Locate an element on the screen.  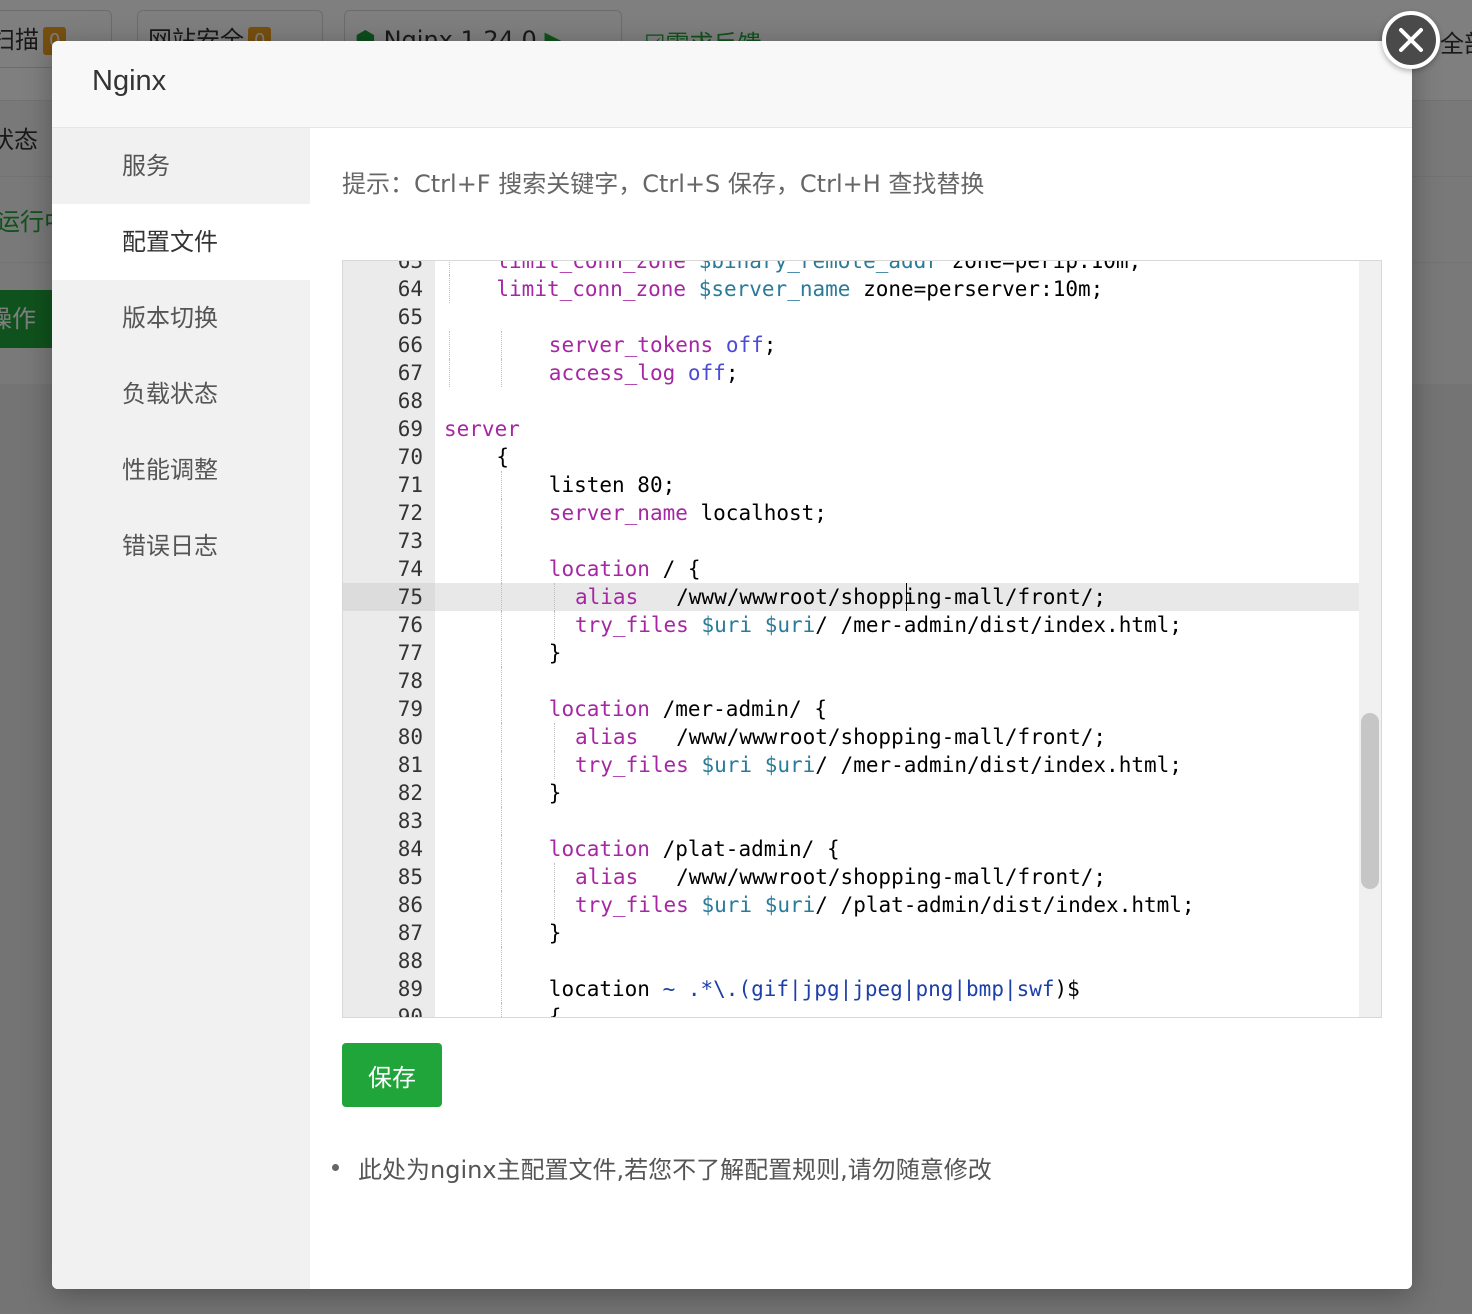
line-number: 80 is located at coordinates (410, 737).